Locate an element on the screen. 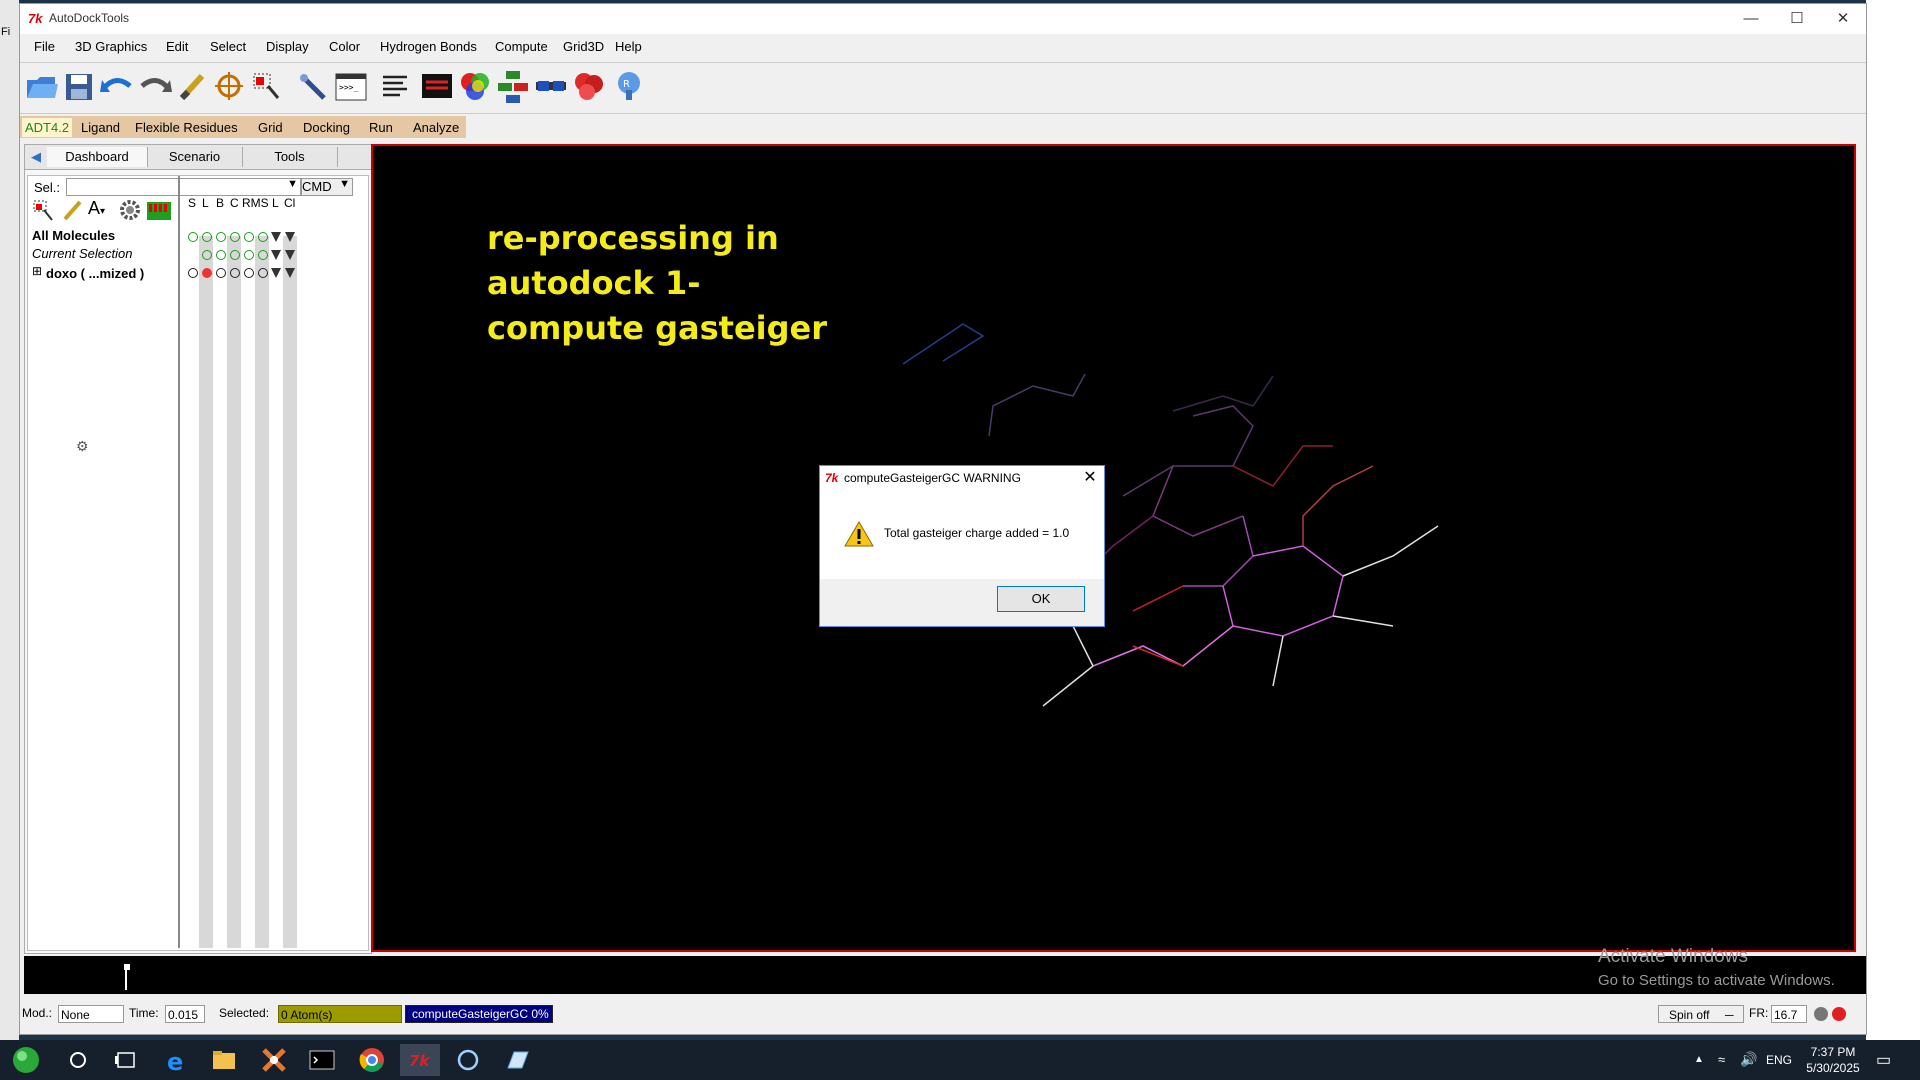 Image resolution: width=1920 pixels, height=1080 pixels. menu-3d-graphics: 3D Graphics is located at coordinates (111, 46).